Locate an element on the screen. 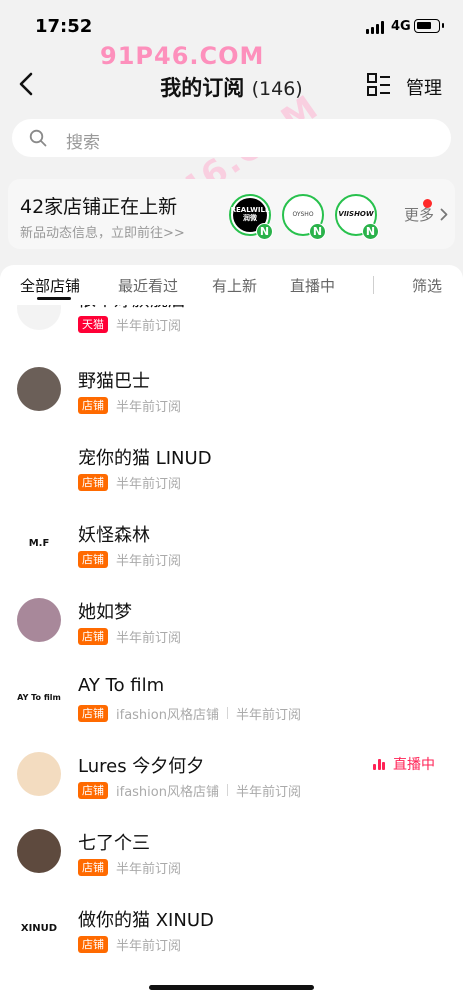 The height and width of the screenshot is (1000, 463). manage-button: 管理 is located at coordinates (424, 87).